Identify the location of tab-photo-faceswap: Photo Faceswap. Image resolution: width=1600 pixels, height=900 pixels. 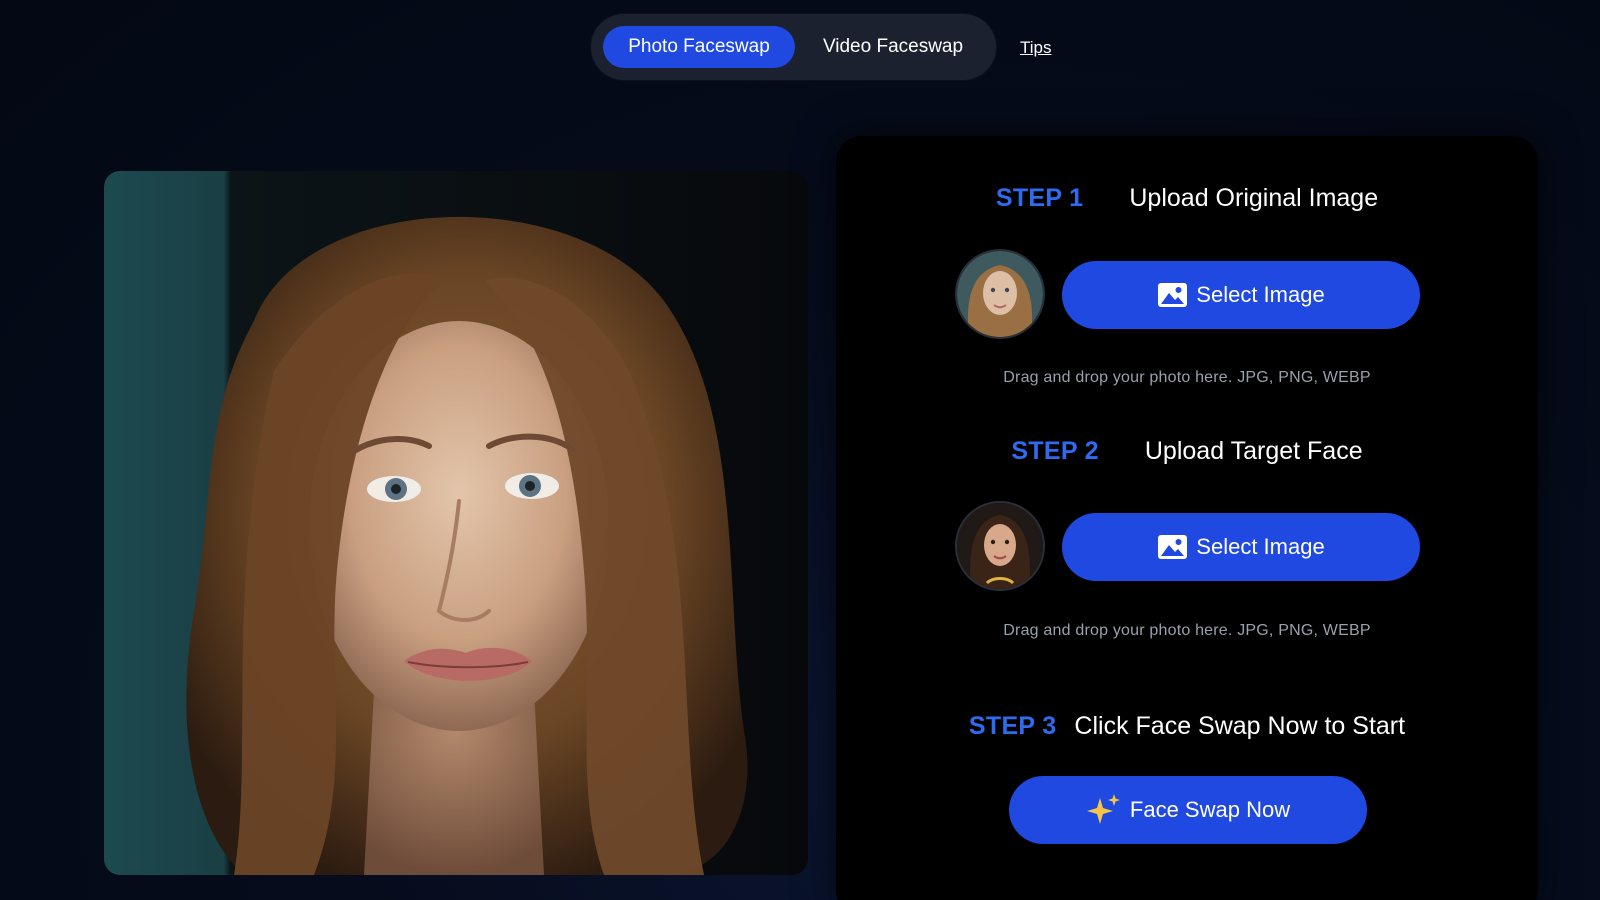
(699, 47).